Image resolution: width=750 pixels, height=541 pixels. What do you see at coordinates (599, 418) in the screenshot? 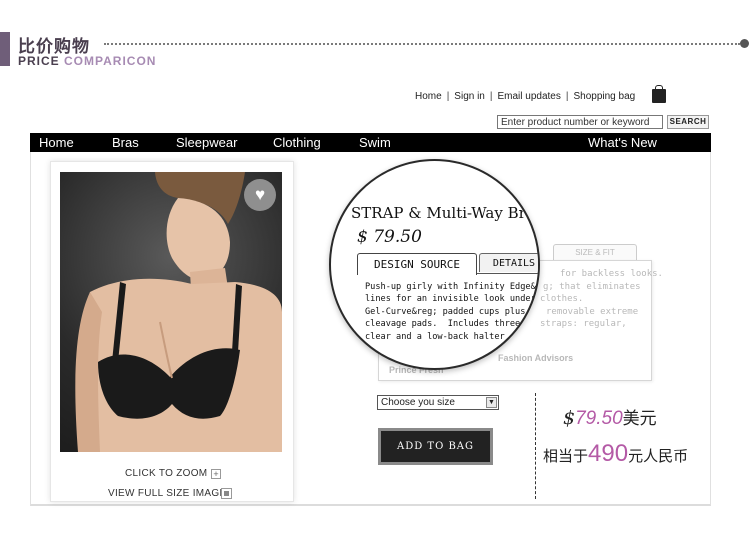
I see `usd-value: 79.50` at bounding box center [599, 418].